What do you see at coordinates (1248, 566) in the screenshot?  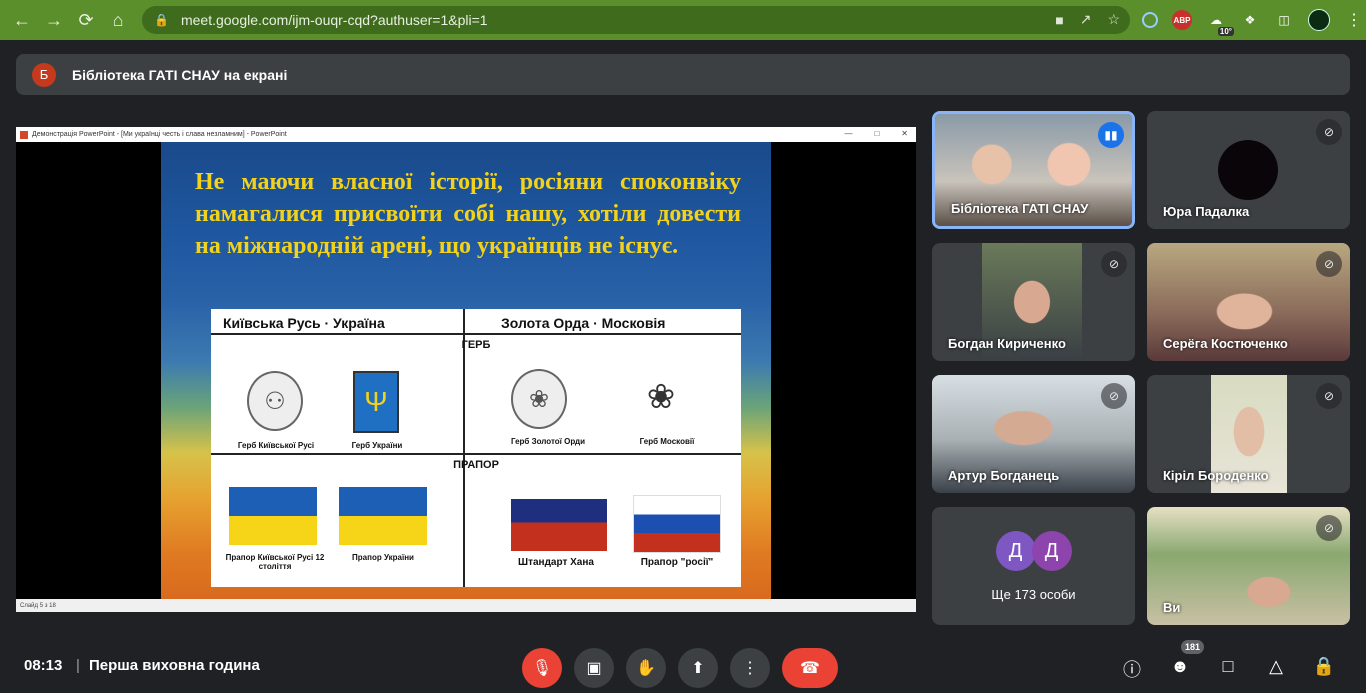 I see `participant-tile-self: ⊘ Ви` at bounding box center [1248, 566].